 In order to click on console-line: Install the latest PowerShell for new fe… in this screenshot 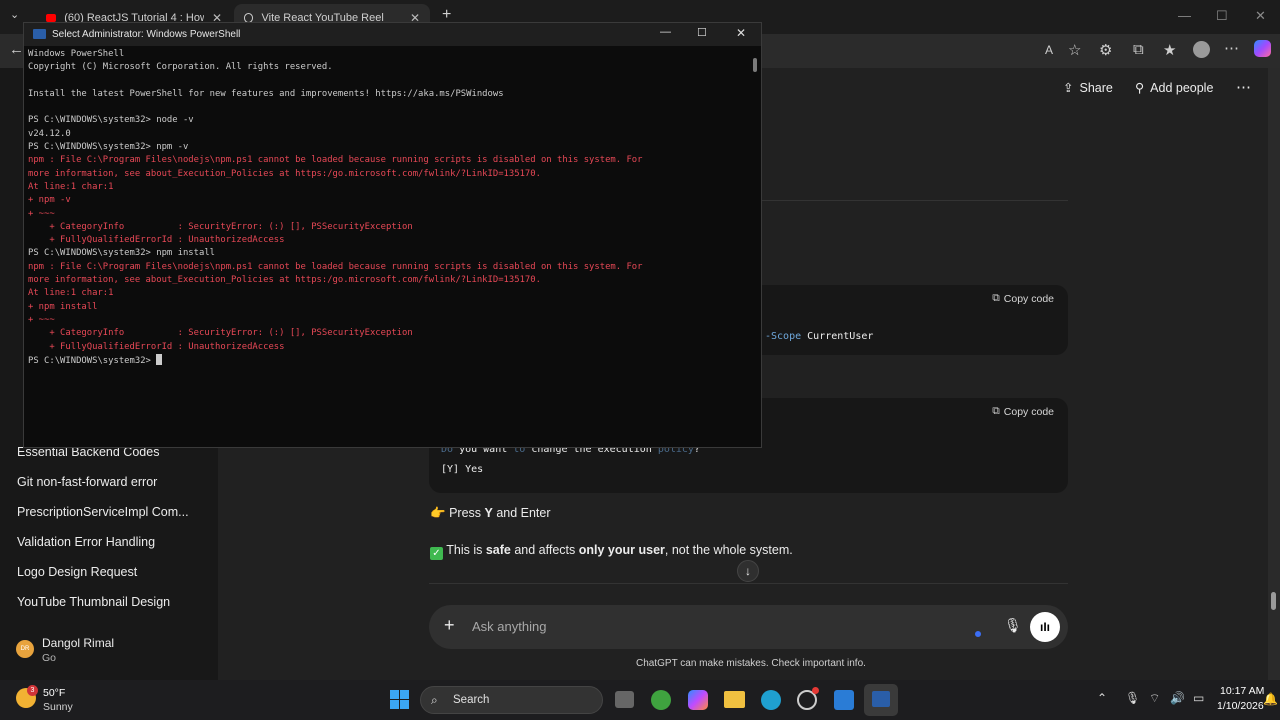, I will do `click(266, 93)`.